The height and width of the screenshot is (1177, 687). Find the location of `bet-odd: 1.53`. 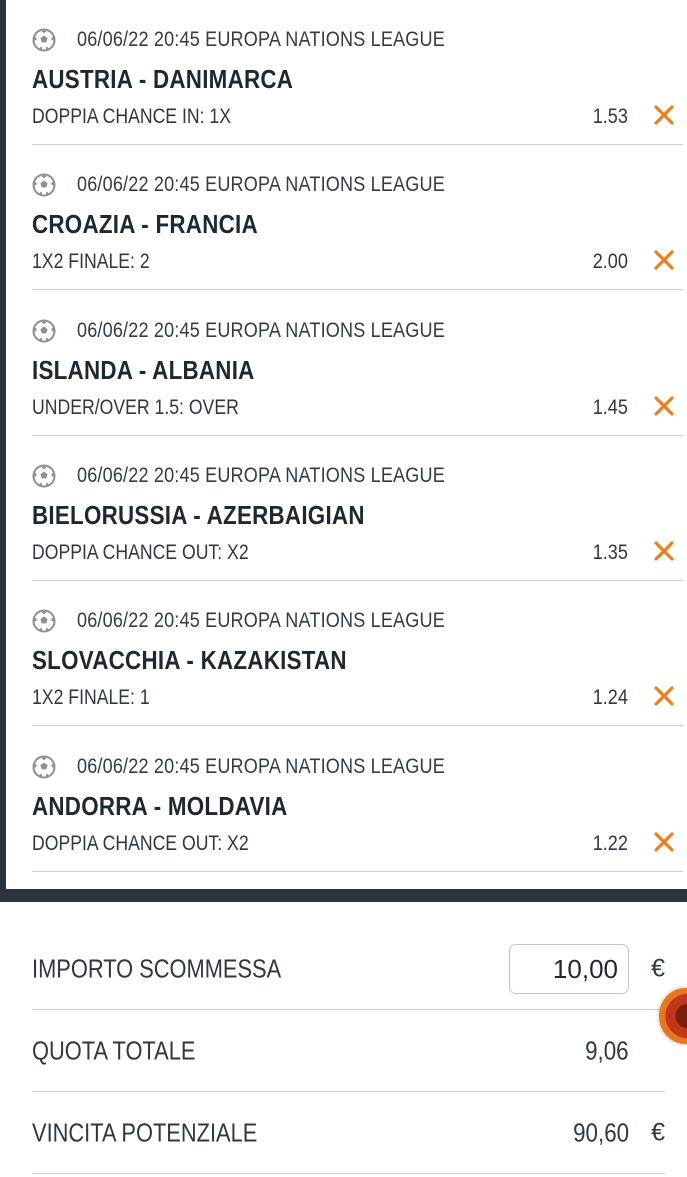

bet-odd: 1.53 is located at coordinates (610, 116).